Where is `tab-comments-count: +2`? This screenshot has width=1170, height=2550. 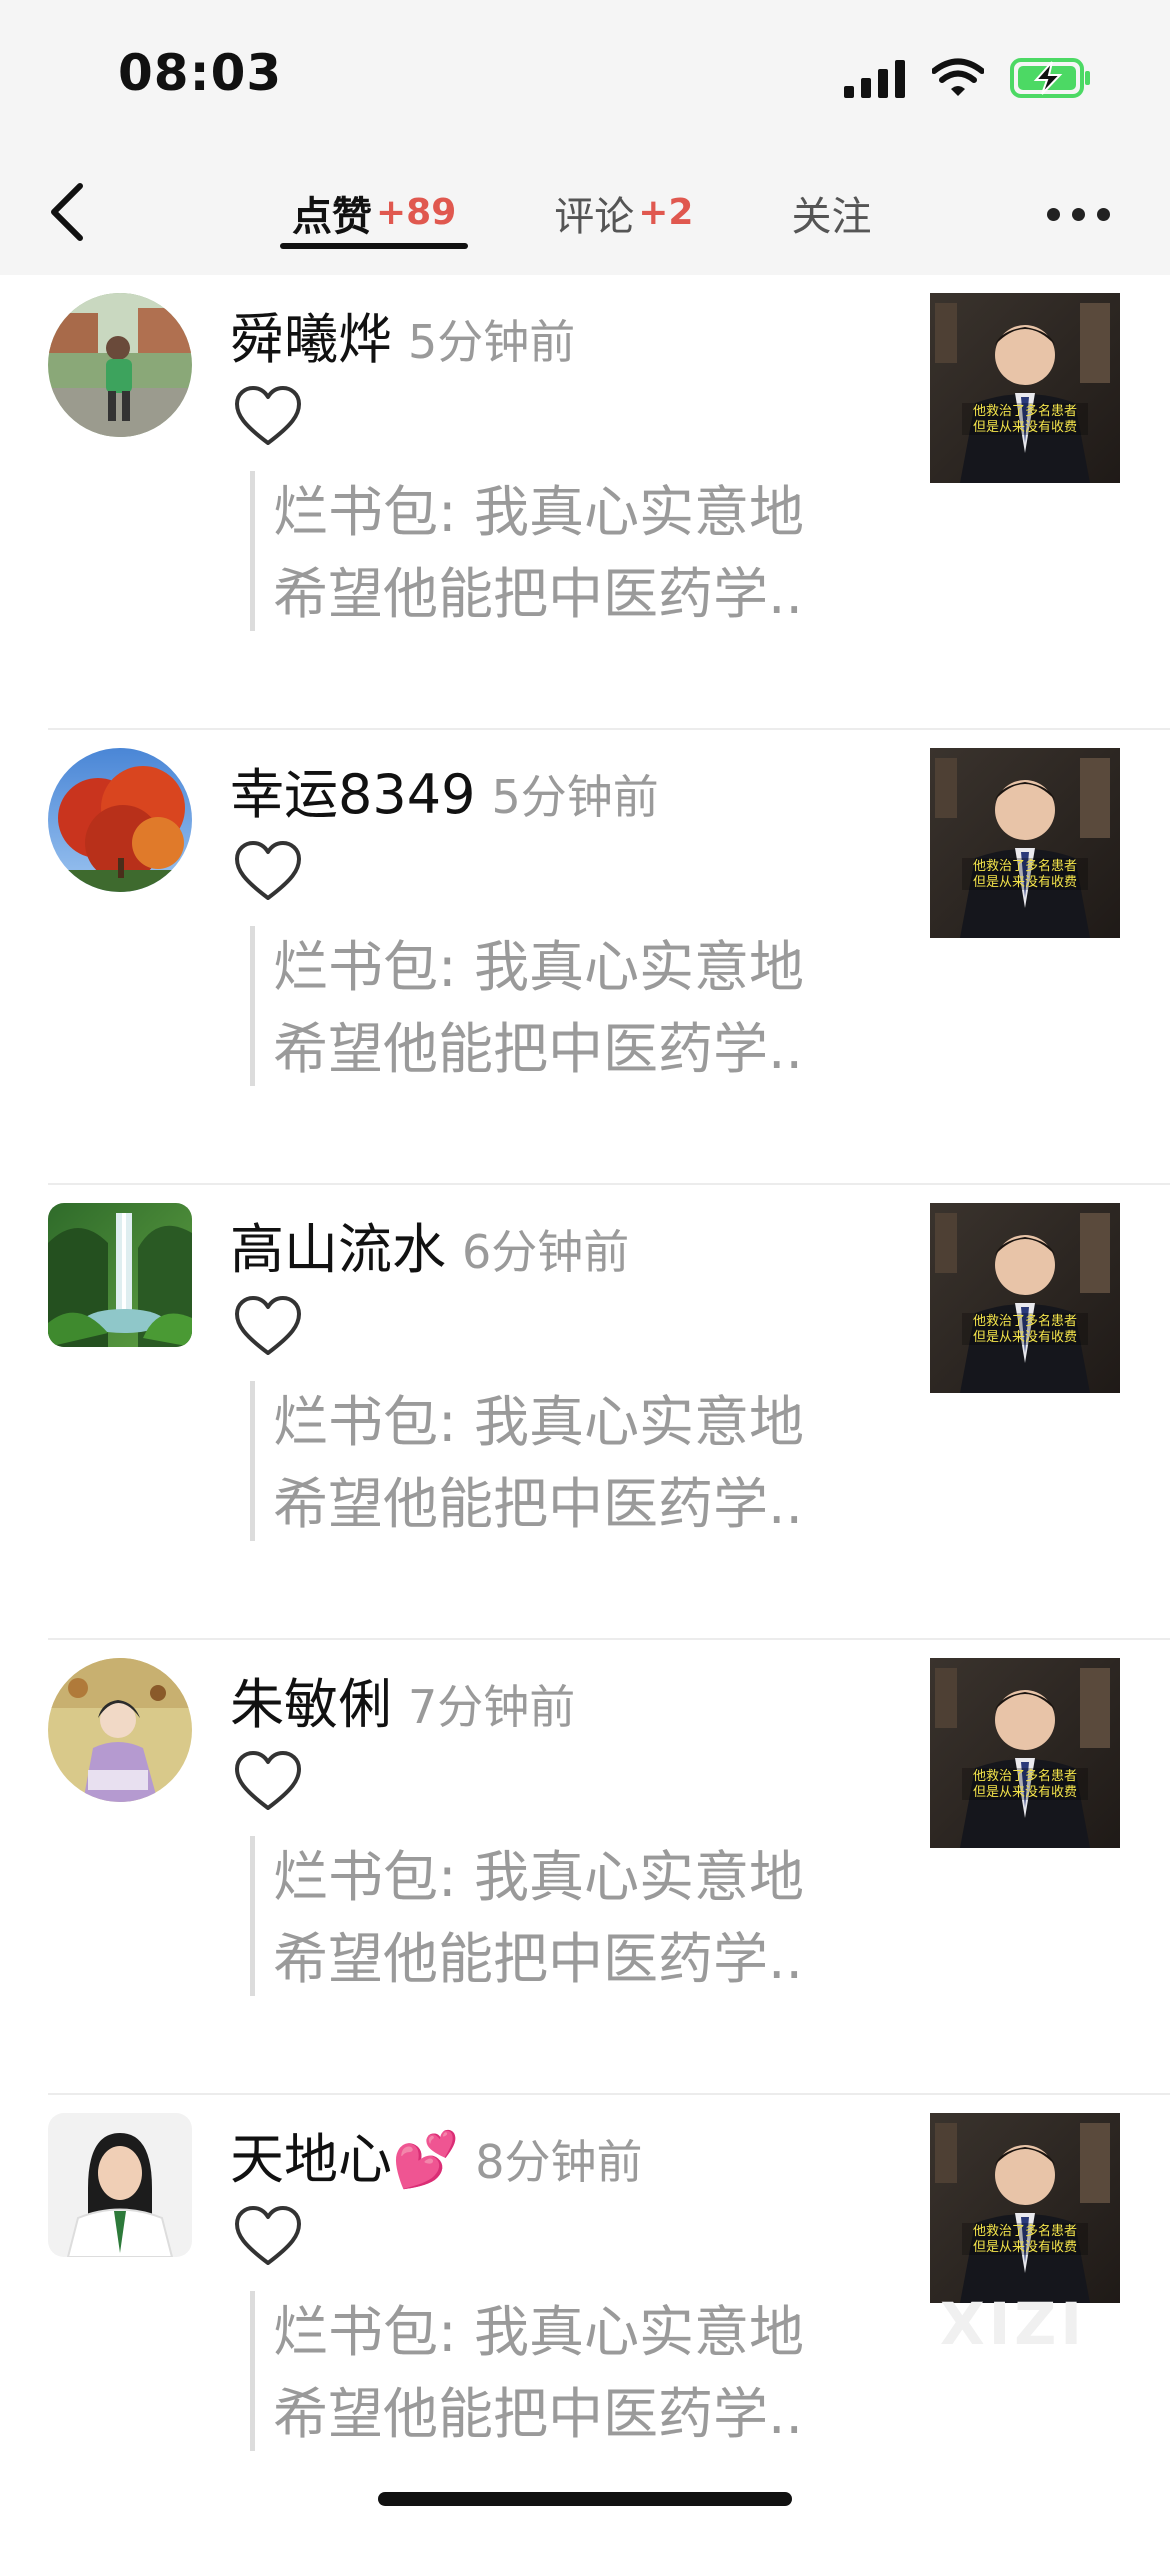 tab-comments-count: +2 is located at coordinates (666, 212).